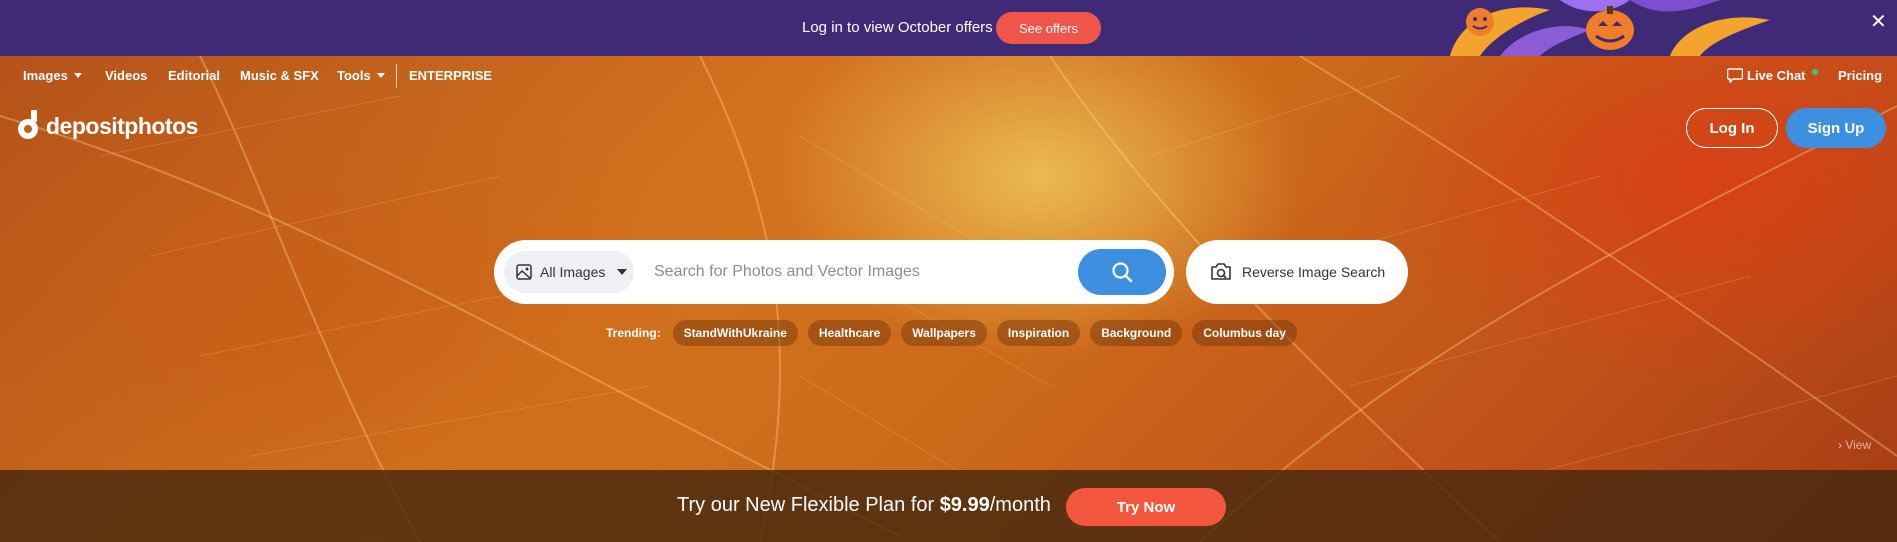  Describe the element at coordinates (1244, 333) in the screenshot. I see `trending-tag: Columbus day` at that location.